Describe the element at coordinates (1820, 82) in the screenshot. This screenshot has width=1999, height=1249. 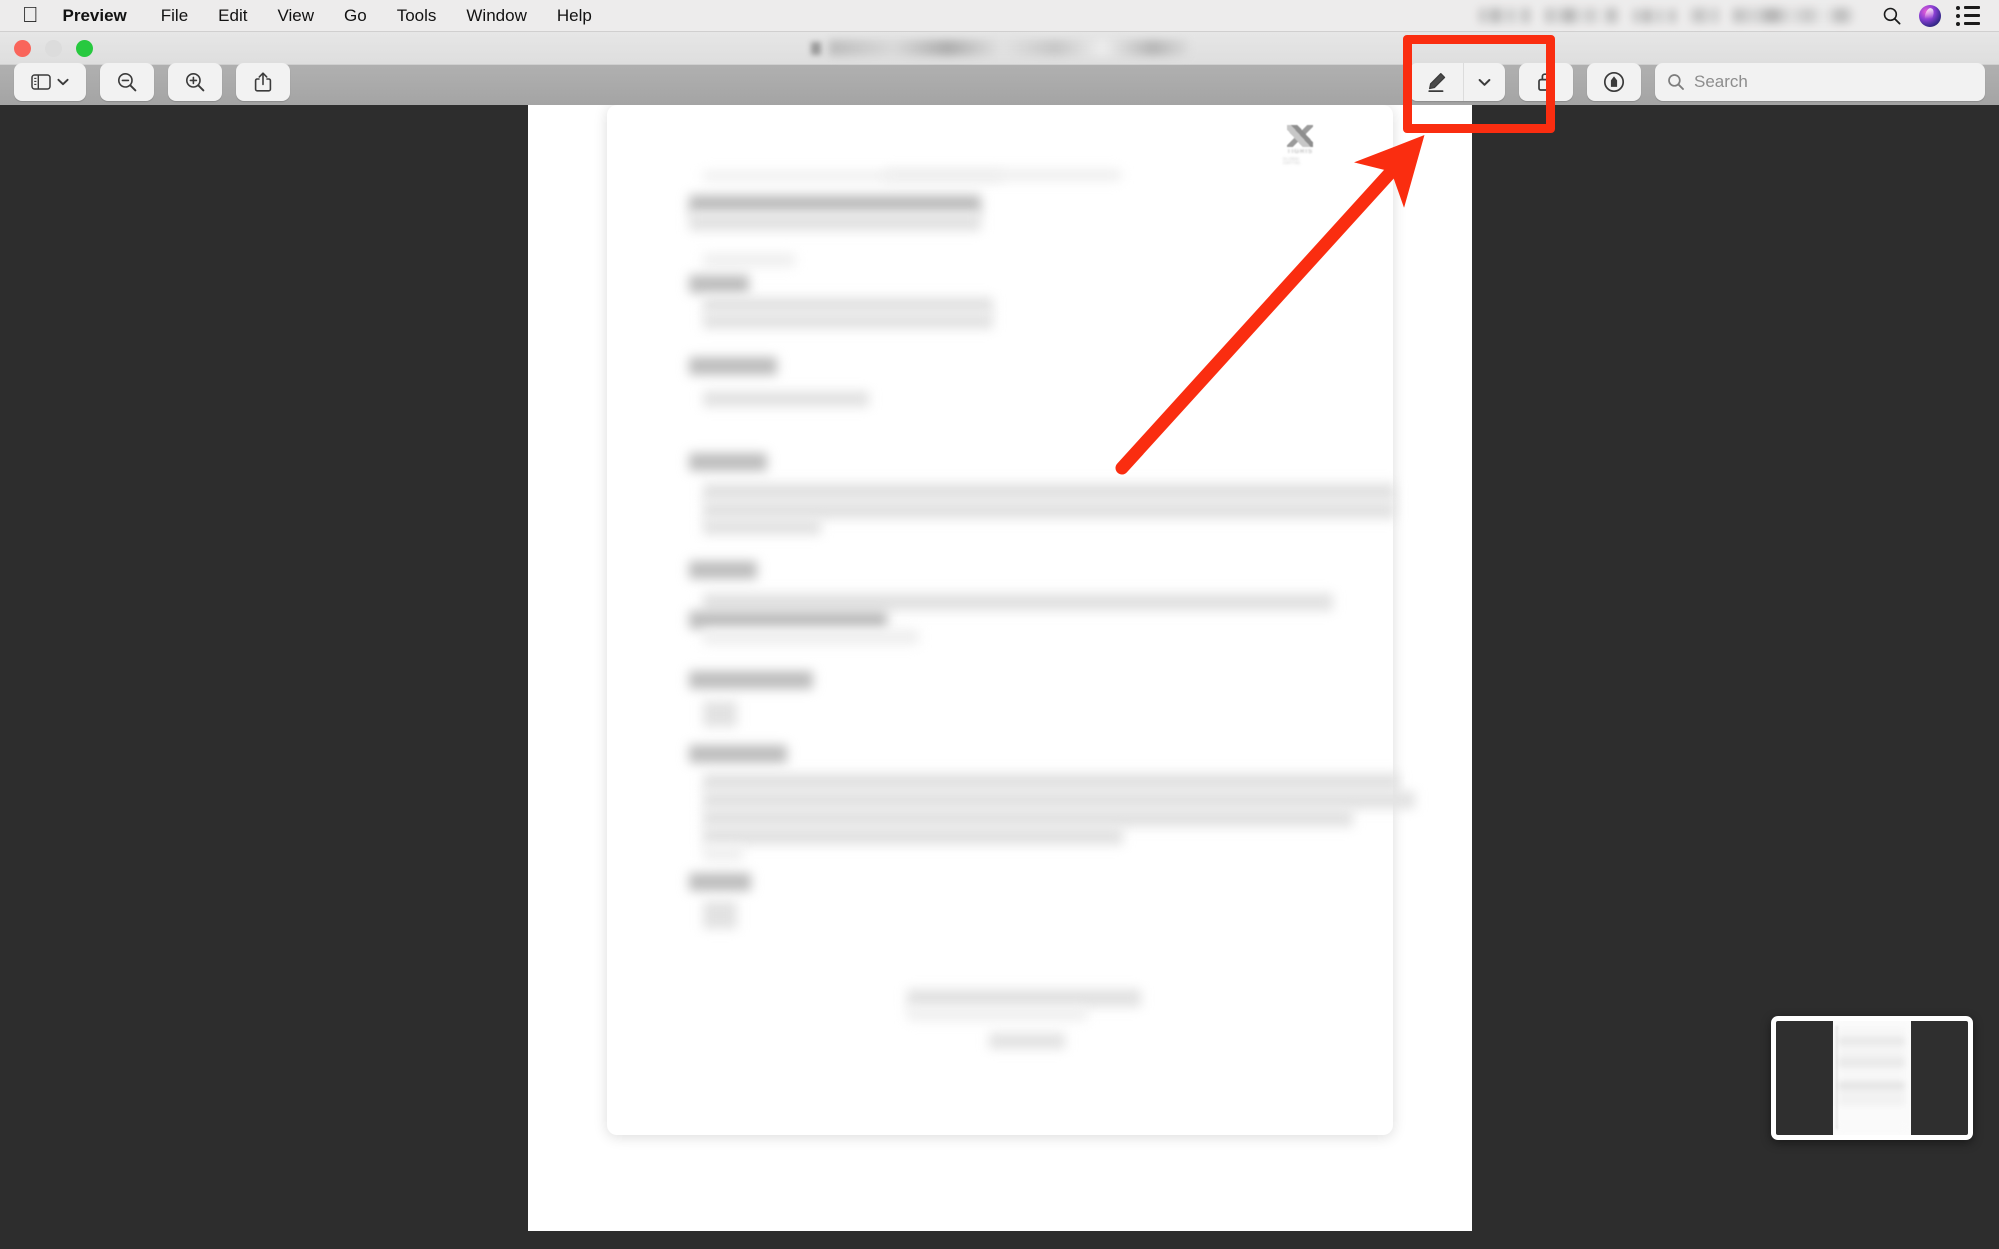
I see `search-field: Search` at that location.